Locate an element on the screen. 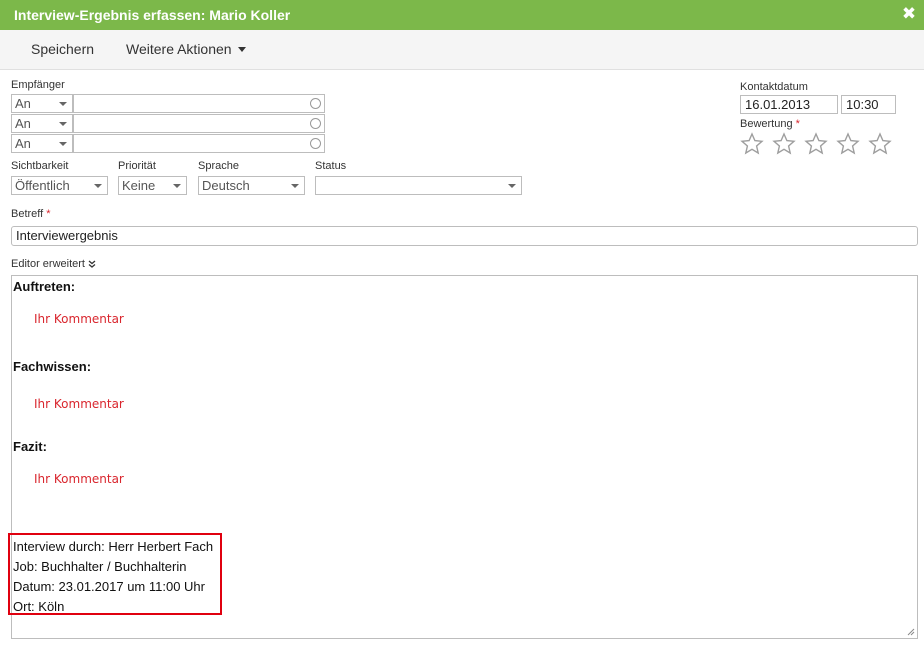  visibility-value: Öffentlich is located at coordinates (42, 185).